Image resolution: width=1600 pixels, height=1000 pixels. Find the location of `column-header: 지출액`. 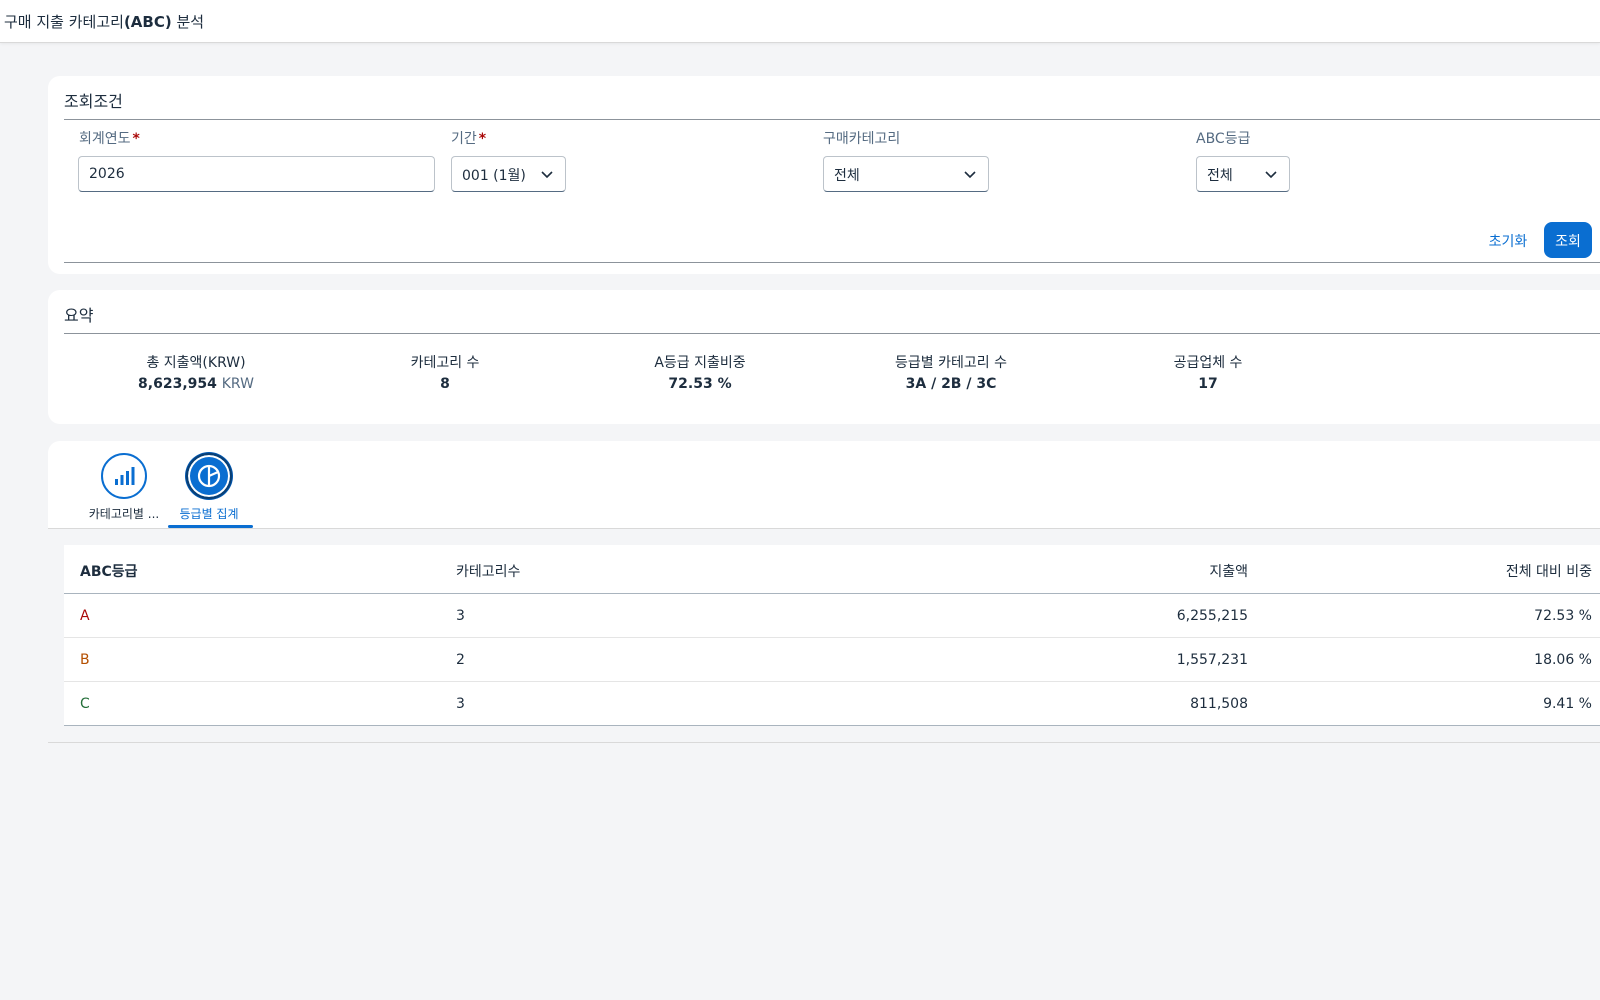

column-header: 지출액 is located at coordinates (1228, 571).